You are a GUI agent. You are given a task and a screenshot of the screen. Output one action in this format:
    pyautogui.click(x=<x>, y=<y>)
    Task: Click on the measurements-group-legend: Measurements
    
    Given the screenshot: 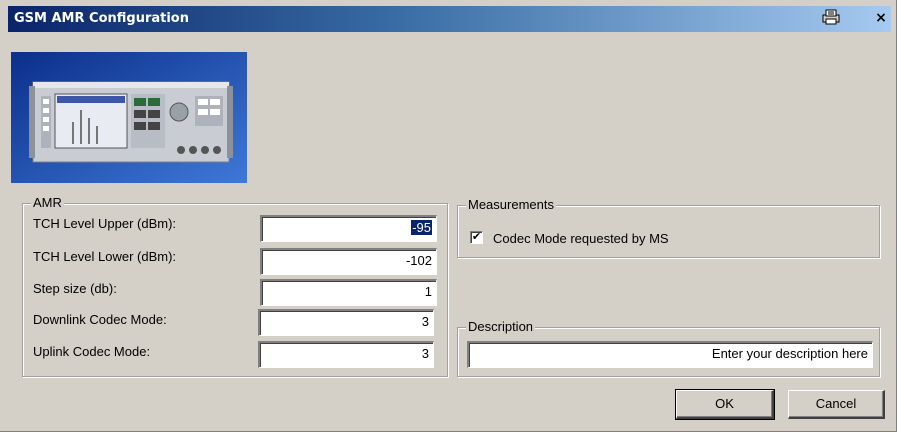 What is the action you would take?
    pyautogui.click(x=511, y=205)
    